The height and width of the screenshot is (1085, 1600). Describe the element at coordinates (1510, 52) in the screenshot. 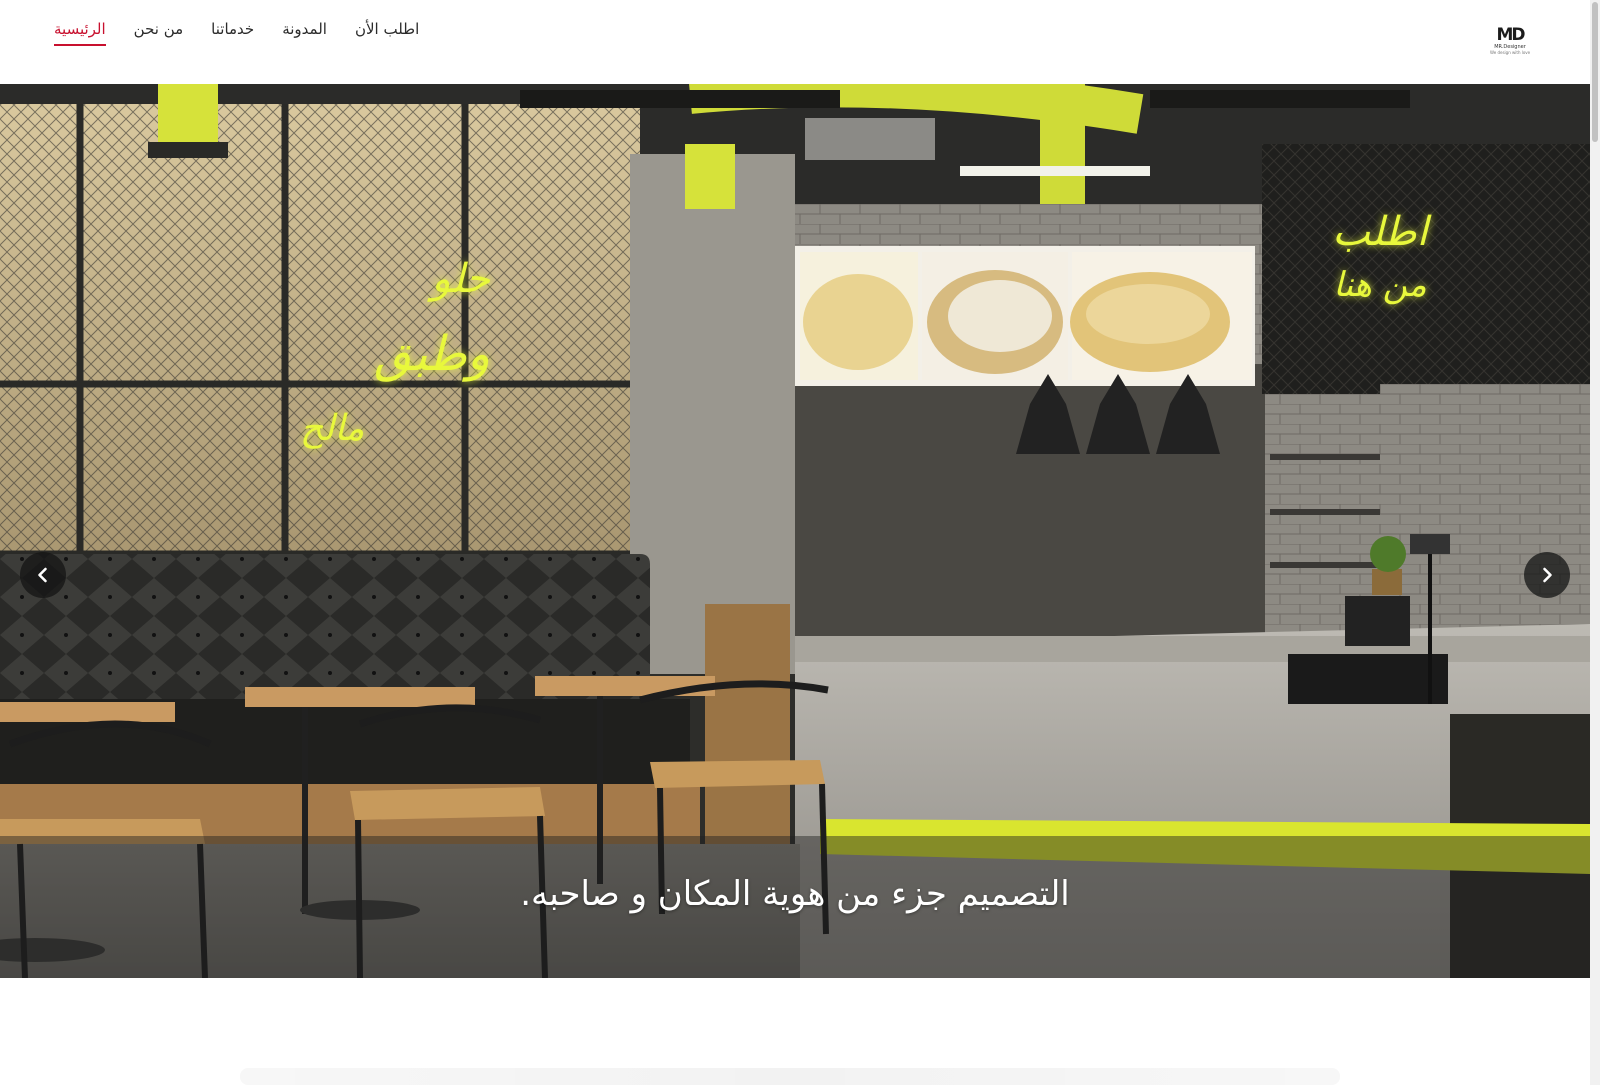

I see `logo-tagline: We design with love` at that location.